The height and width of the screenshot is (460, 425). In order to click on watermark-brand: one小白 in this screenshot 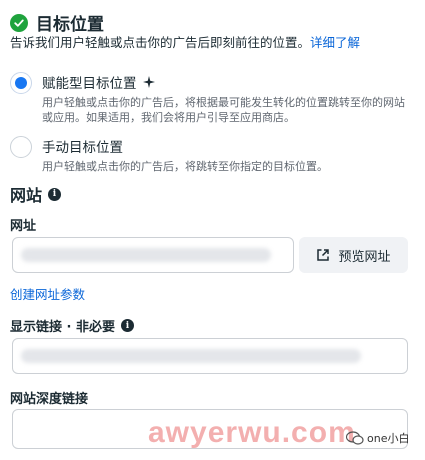, I will do `click(377, 438)`.